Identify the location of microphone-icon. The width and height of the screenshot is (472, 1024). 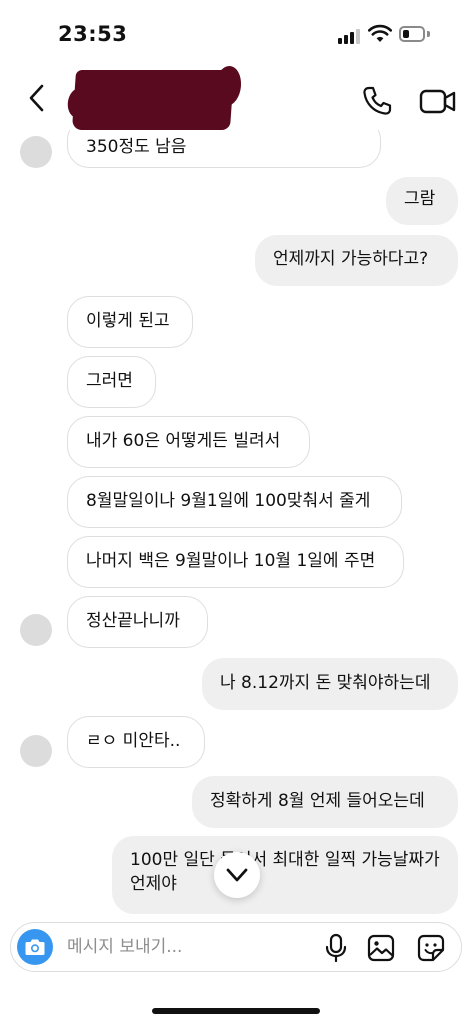
(336, 948).